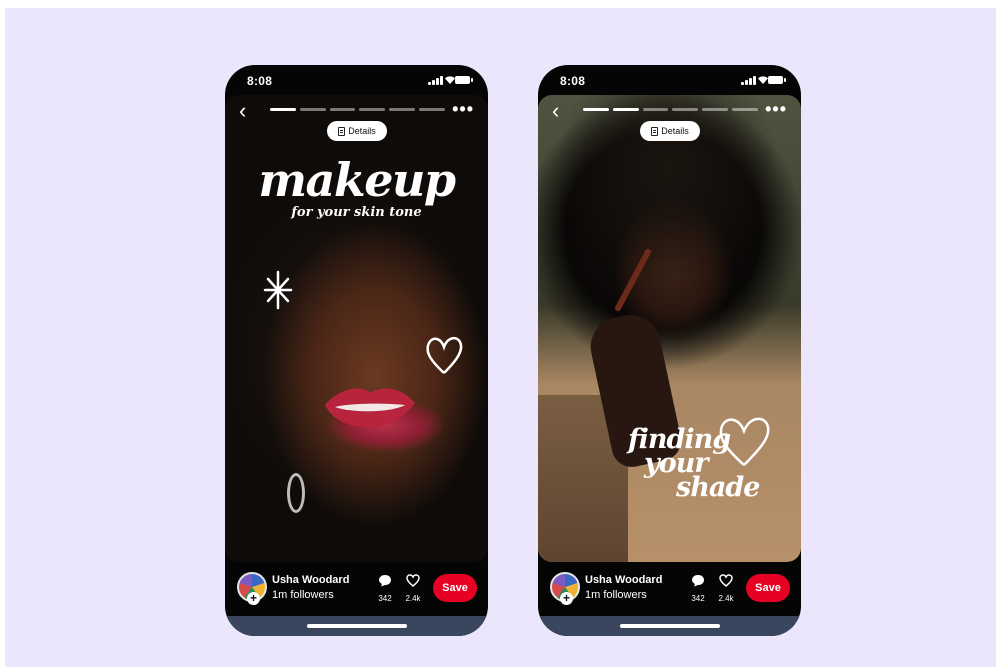 The height and width of the screenshot is (669, 1000). What do you see at coordinates (370, 408) in the screenshot?
I see `lips-shape` at bounding box center [370, 408].